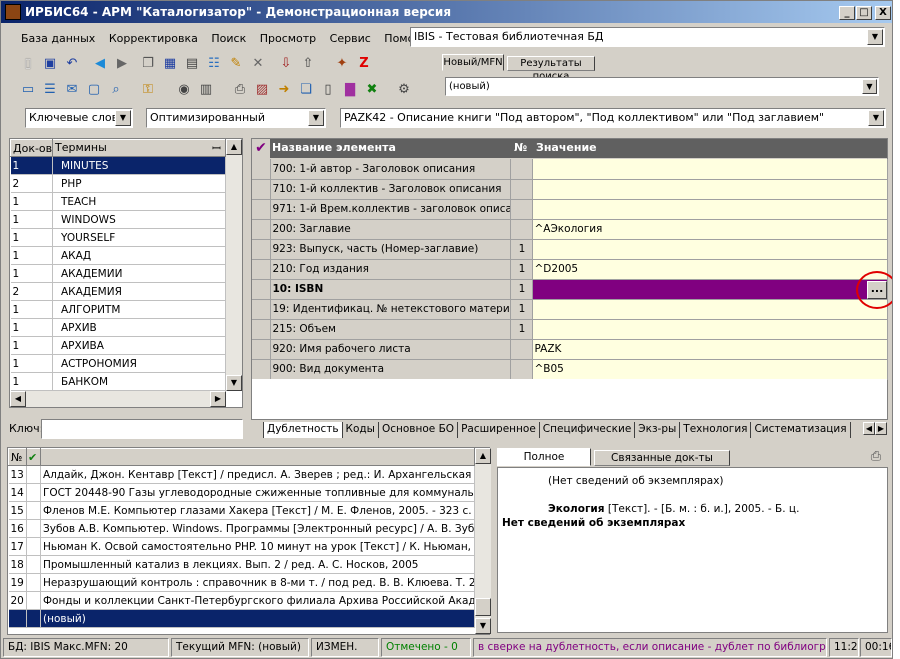  Describe the element at coordinates (153, 38) in the screenshot. I see `menu-edit: Корректировка` at that location.